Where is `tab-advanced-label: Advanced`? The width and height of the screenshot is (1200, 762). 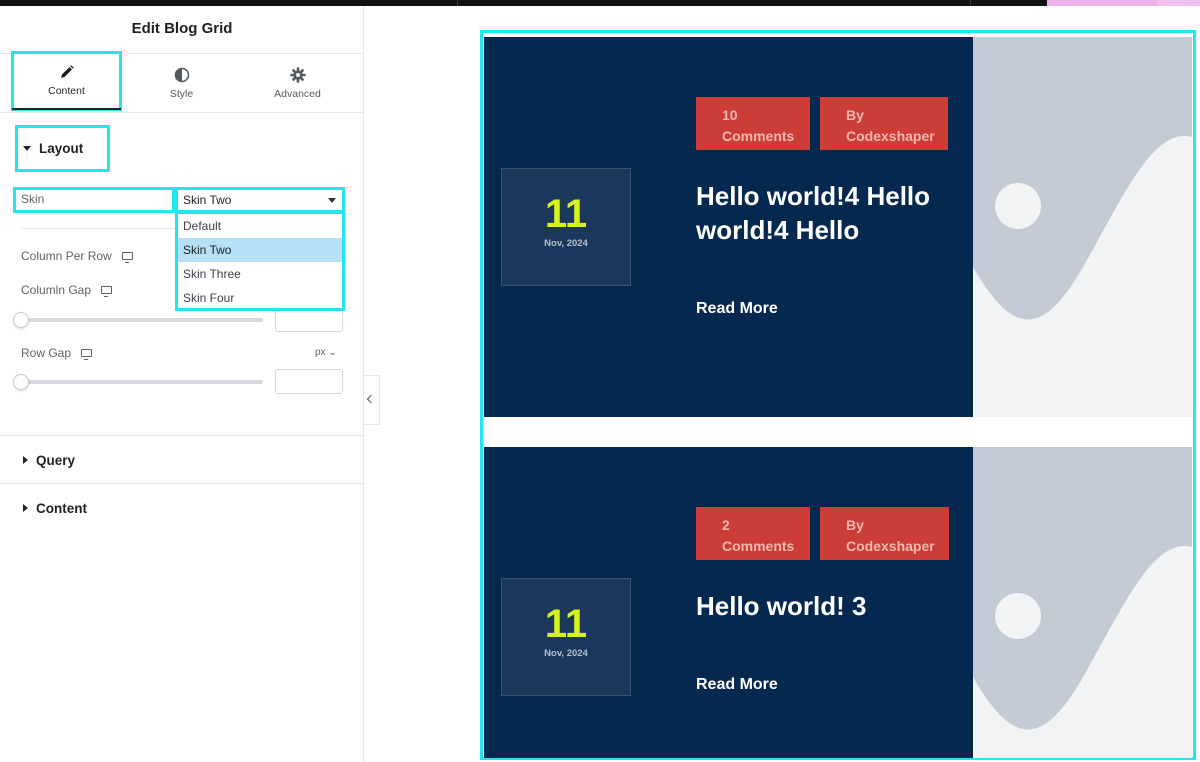
tab-advanced-label: Advanced is located at coordinates (297, 94).